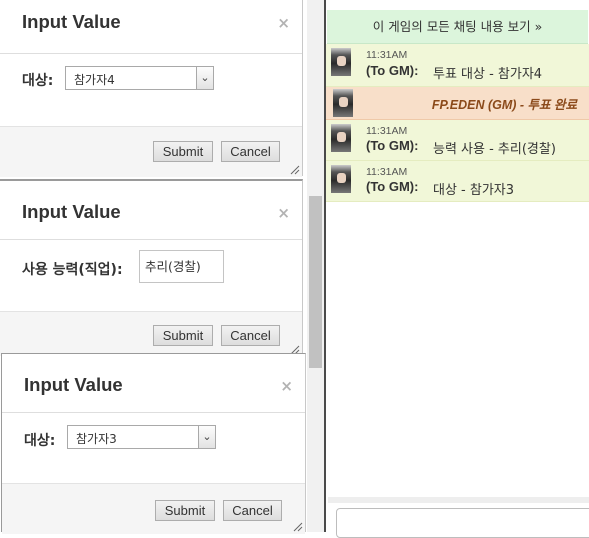 The height and width of the screenshot is (538, 589). I want to click on ability-input: 추리(경찰), so click(181, 266).